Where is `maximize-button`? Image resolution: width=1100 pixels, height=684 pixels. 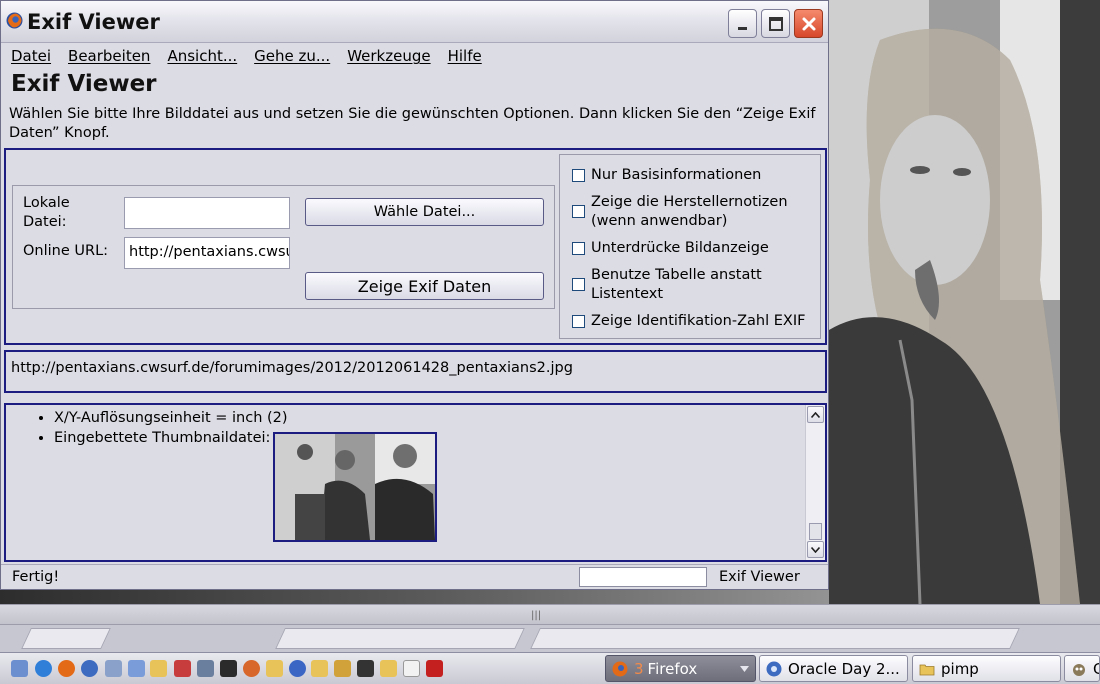 maximize-button is located at coordinates (775, 23).